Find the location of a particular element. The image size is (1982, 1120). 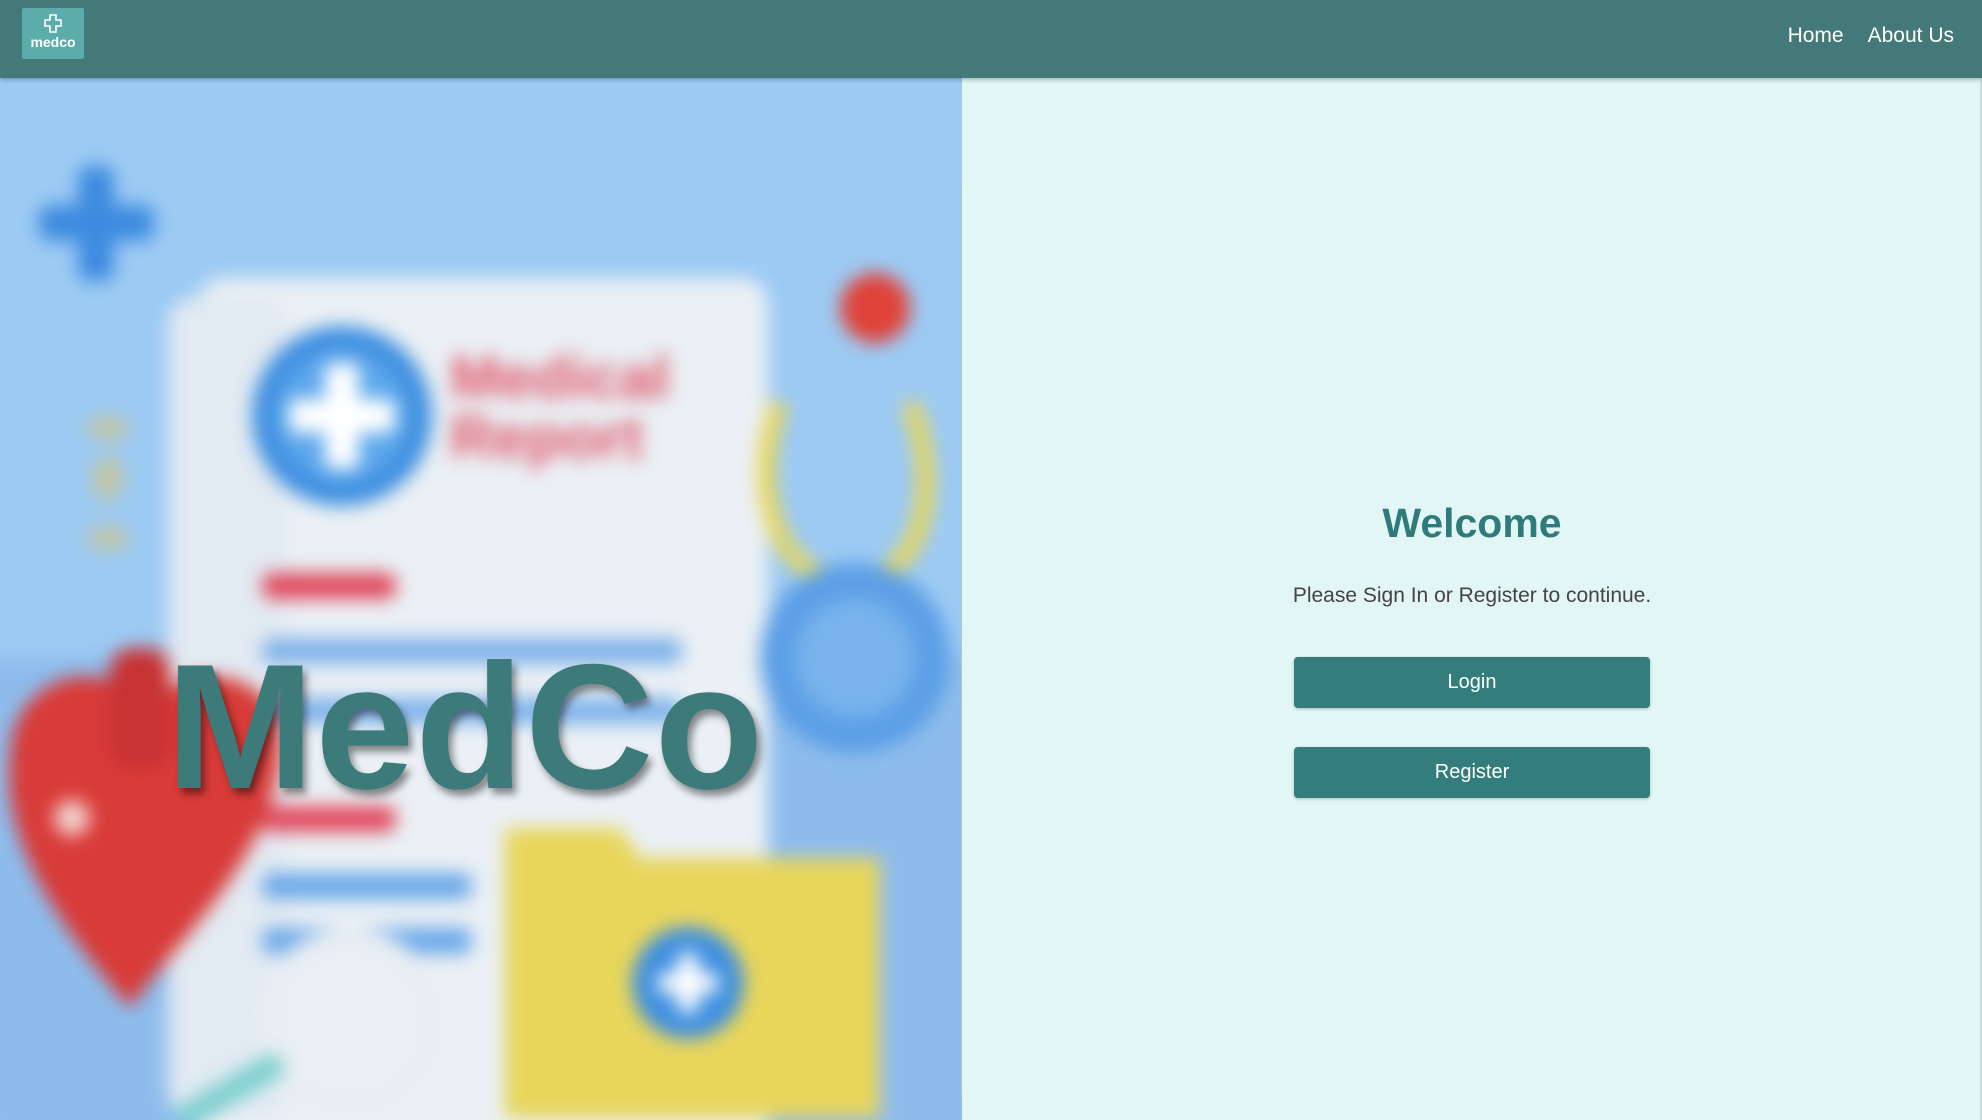

svg-text: Report is located at coordinates (546, 437).